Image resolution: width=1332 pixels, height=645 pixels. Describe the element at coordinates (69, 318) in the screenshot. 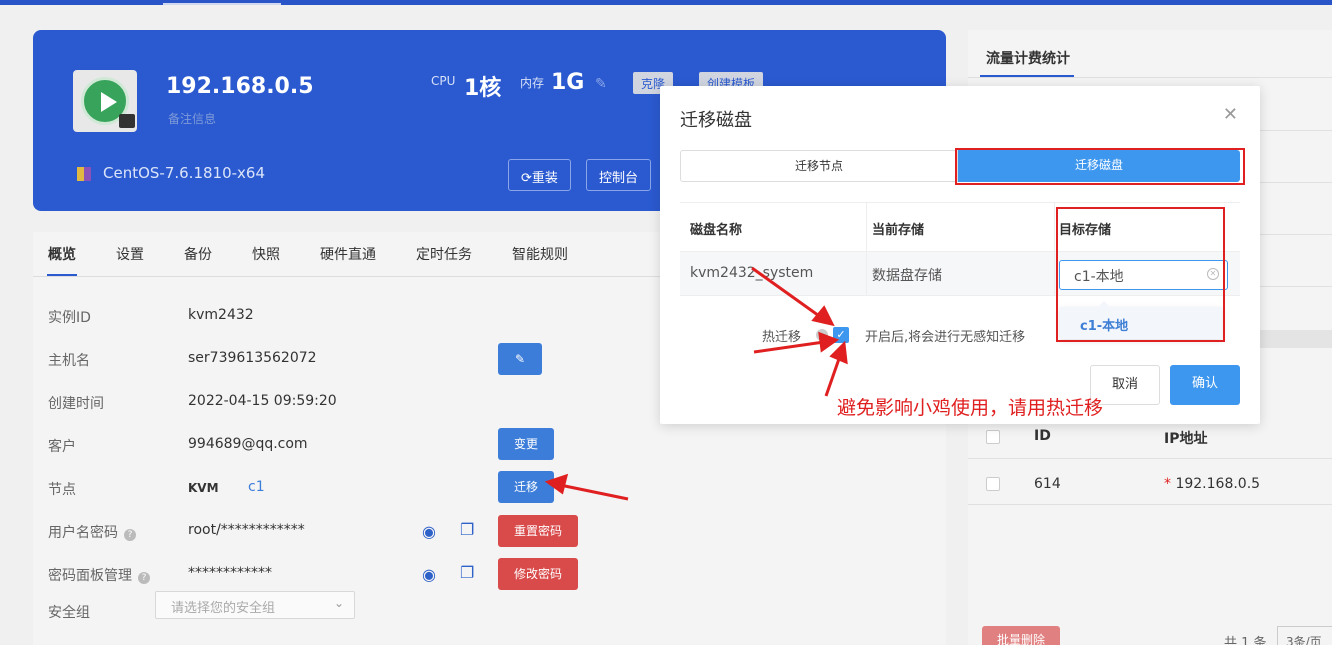

I see `instance-id-label: 实例ID` at that location.